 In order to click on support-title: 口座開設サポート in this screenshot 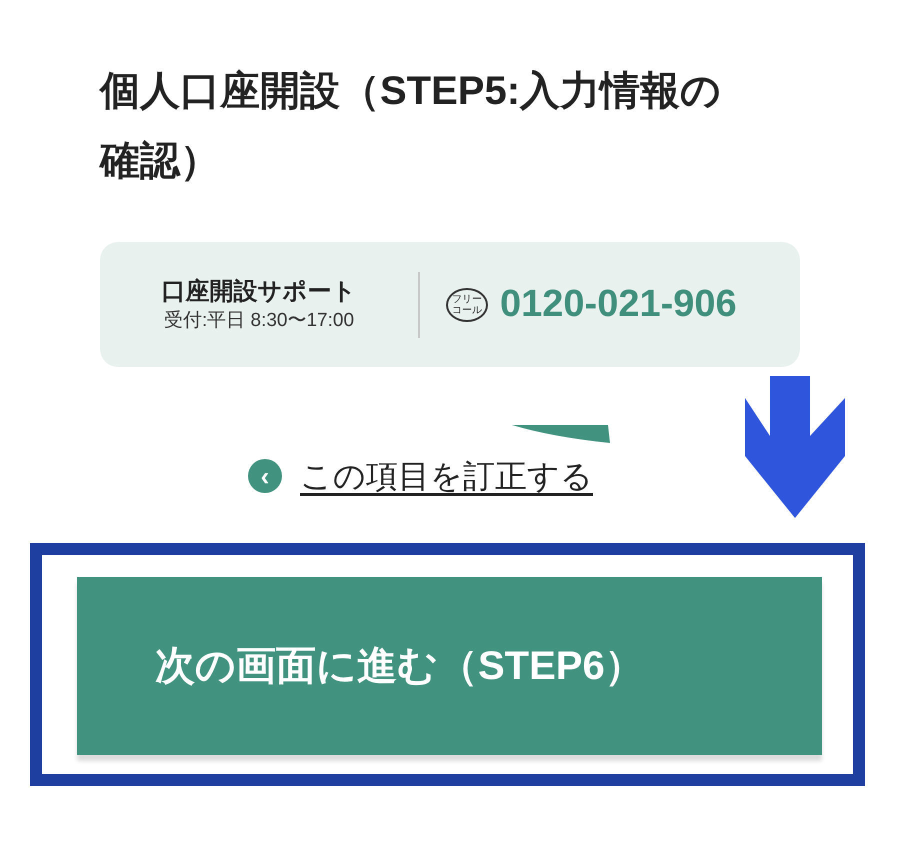, I will do `click(259, 291)`.